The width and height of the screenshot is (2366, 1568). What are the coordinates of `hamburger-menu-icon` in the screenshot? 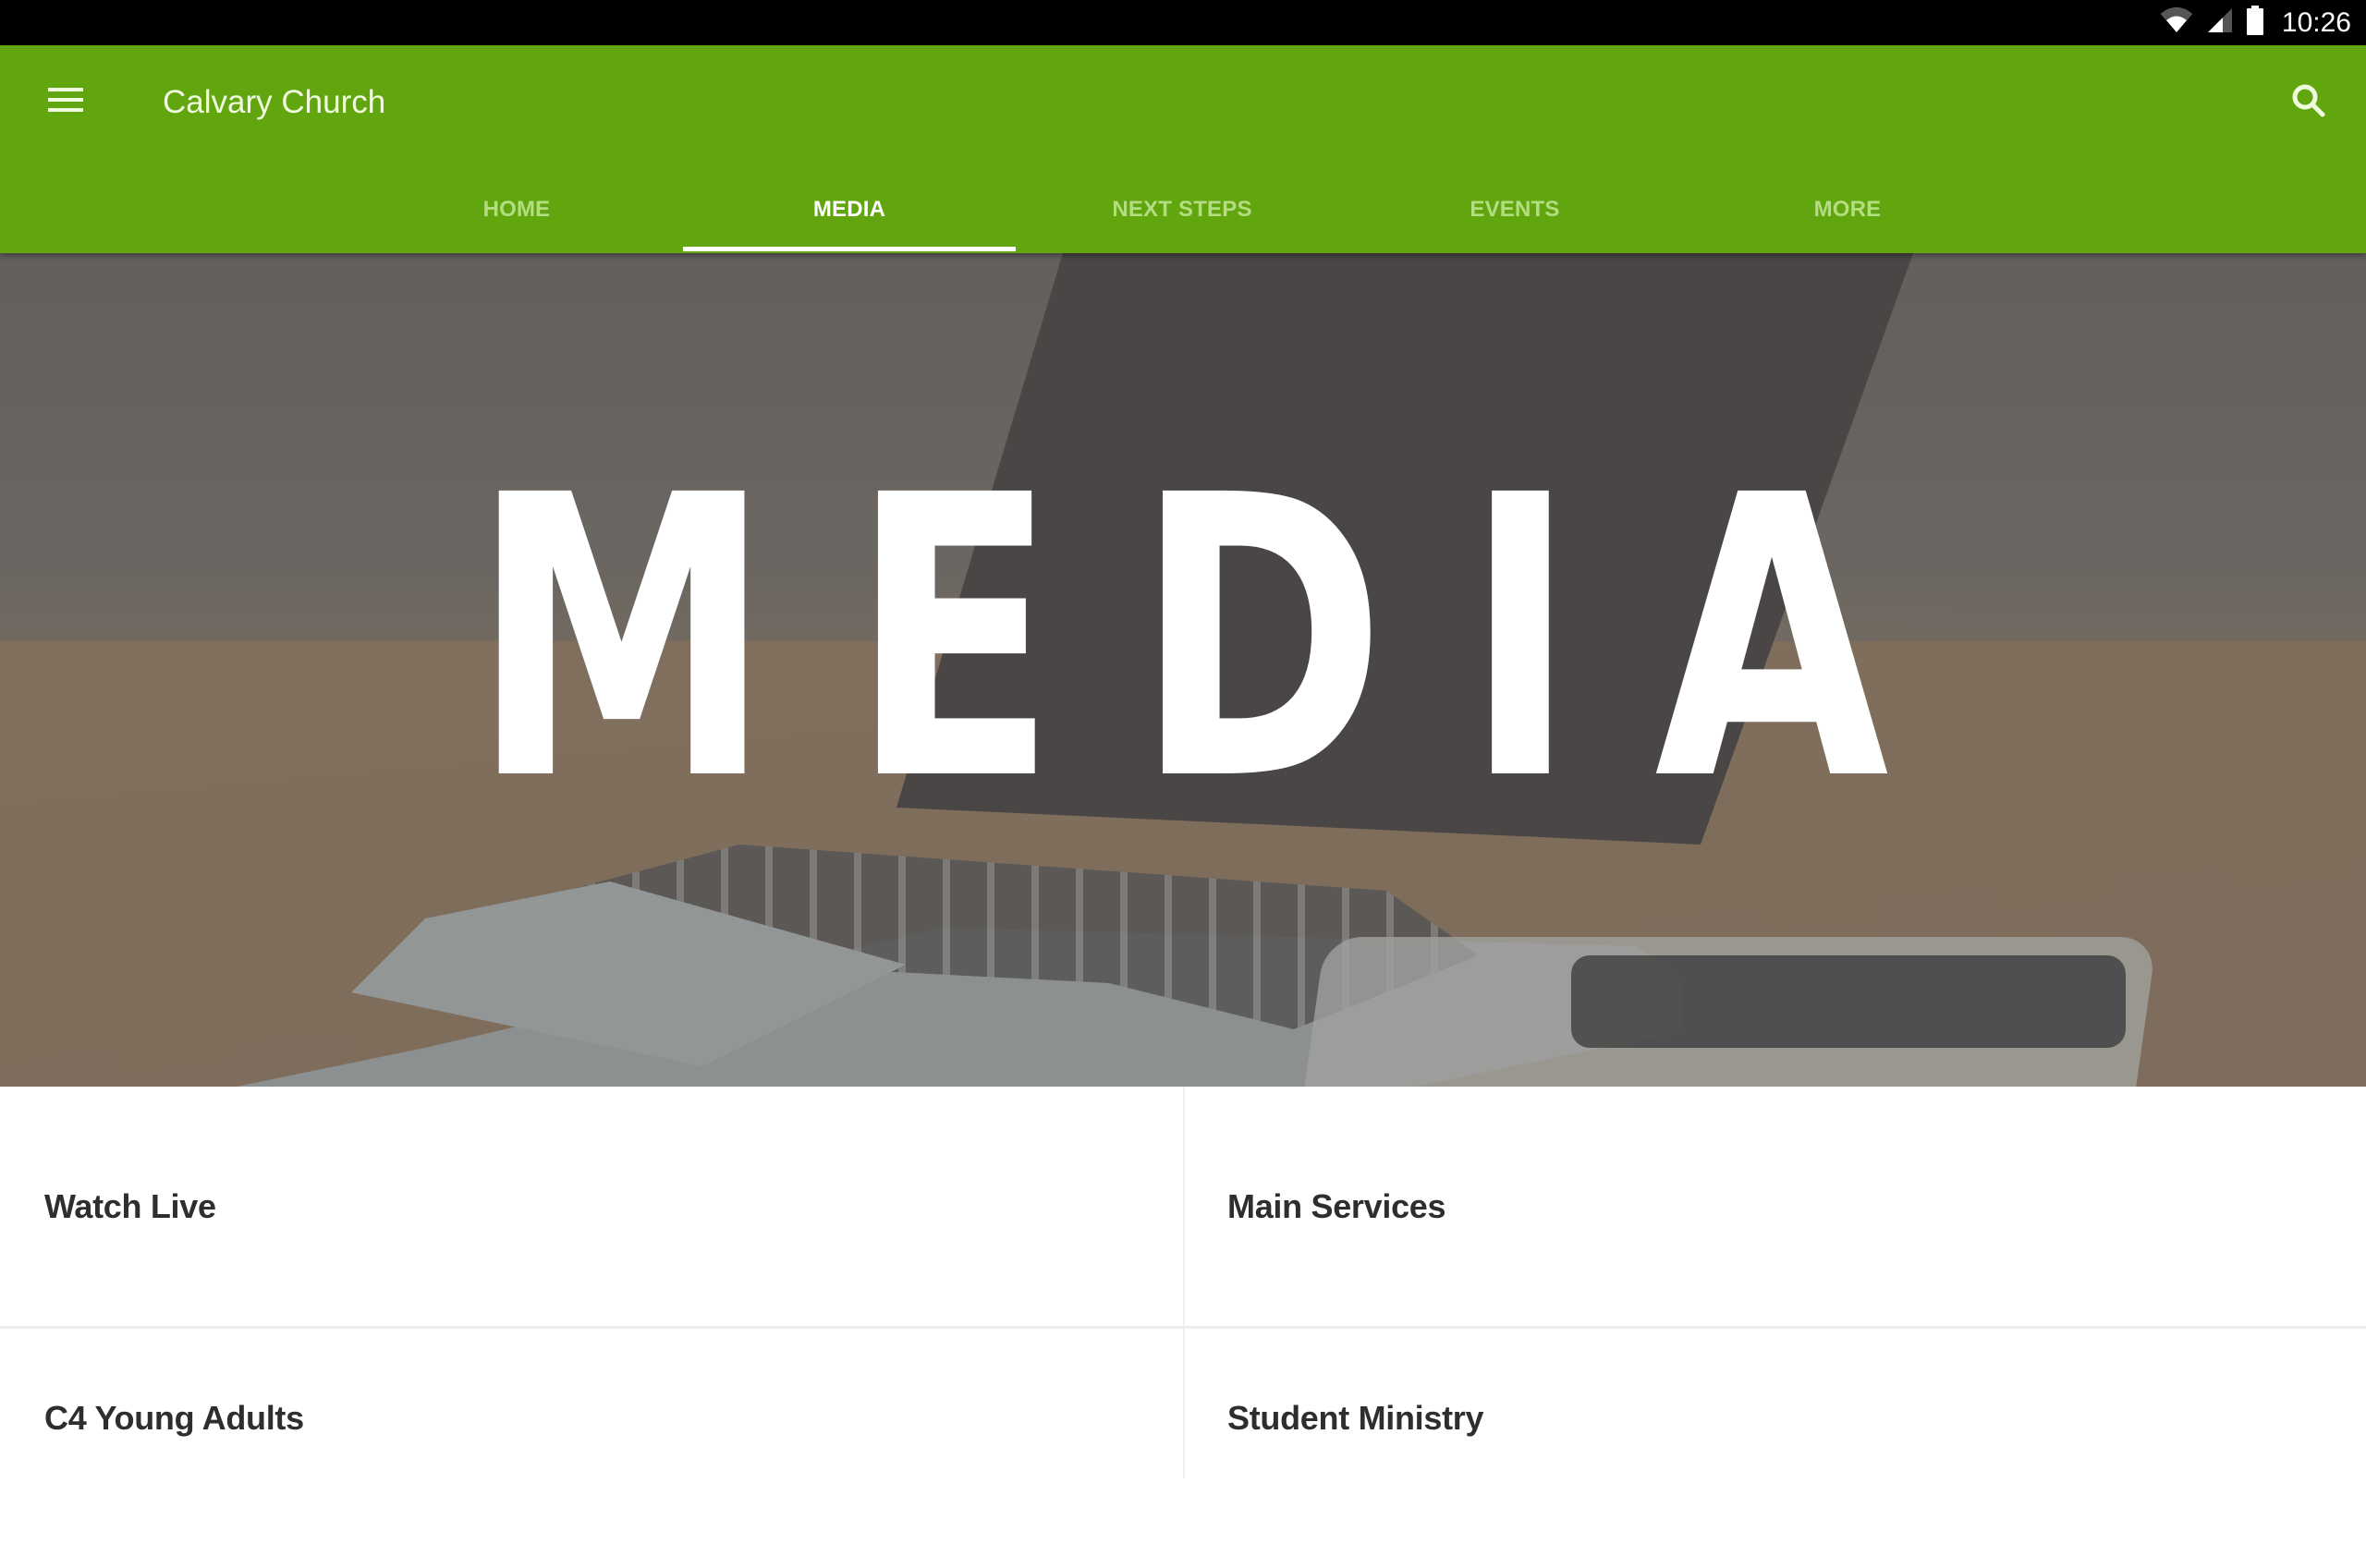 It's located at (67, 102).